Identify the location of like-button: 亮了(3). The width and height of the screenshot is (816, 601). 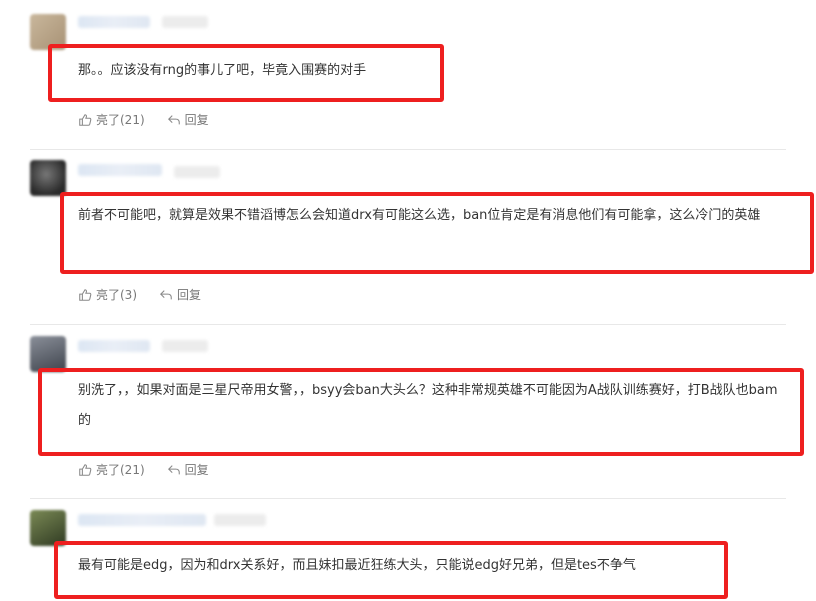
(107, 294).